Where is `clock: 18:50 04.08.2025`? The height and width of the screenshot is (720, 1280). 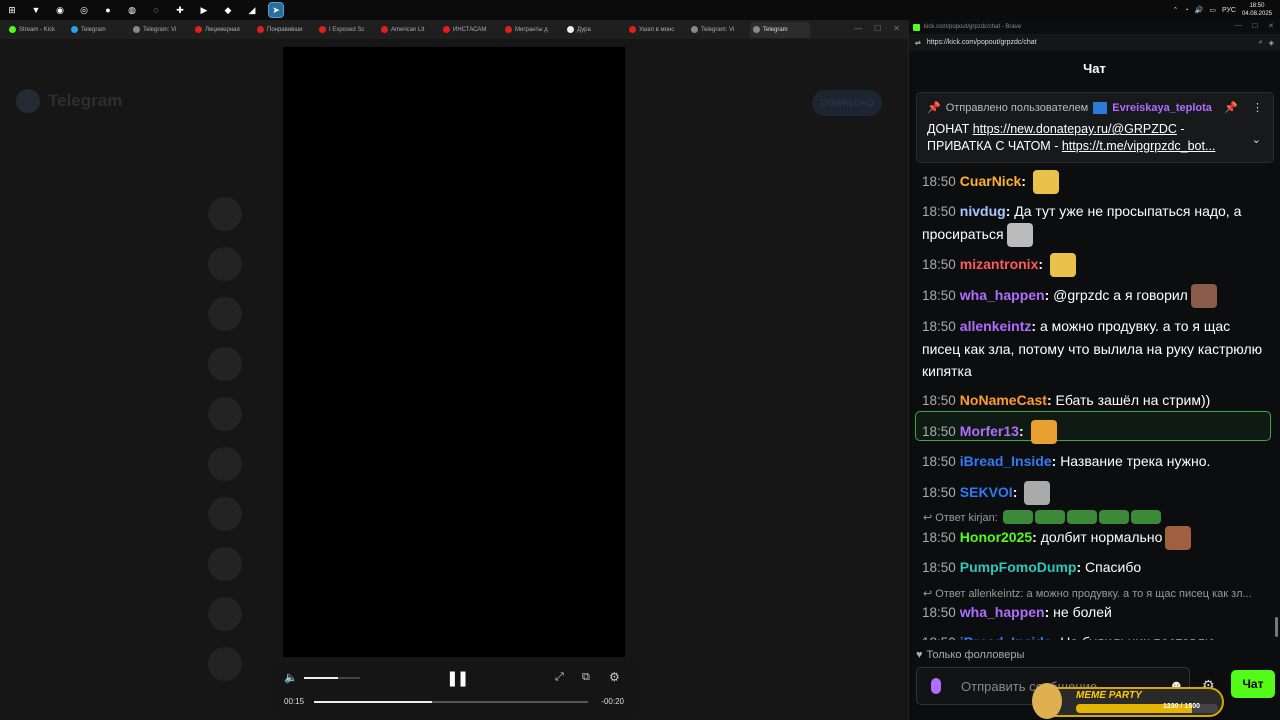
clock: 18:50 04.08.2025 is located at coordinates (1257, 10).